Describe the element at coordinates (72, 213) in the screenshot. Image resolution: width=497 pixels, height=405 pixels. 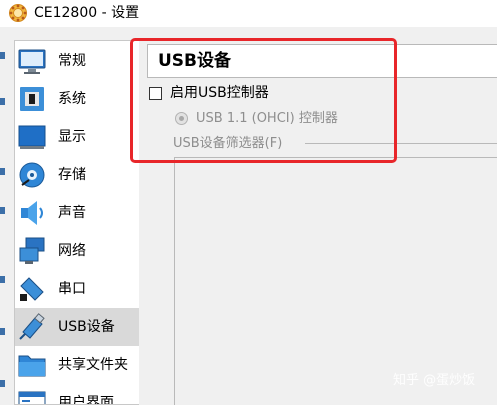
I see `sidebar-item-label: 声音` at that location.